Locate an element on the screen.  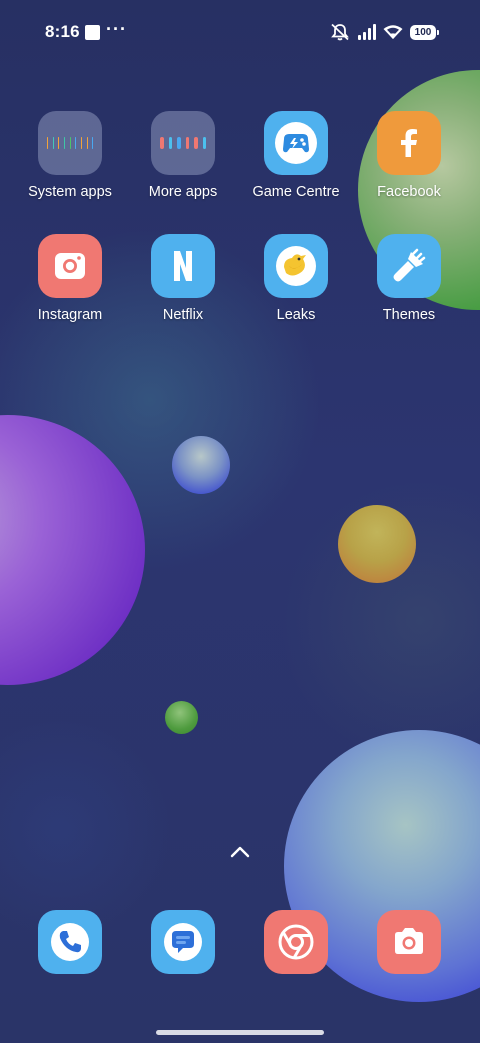
dock-chrome-app is located at coordinates (296, 942).